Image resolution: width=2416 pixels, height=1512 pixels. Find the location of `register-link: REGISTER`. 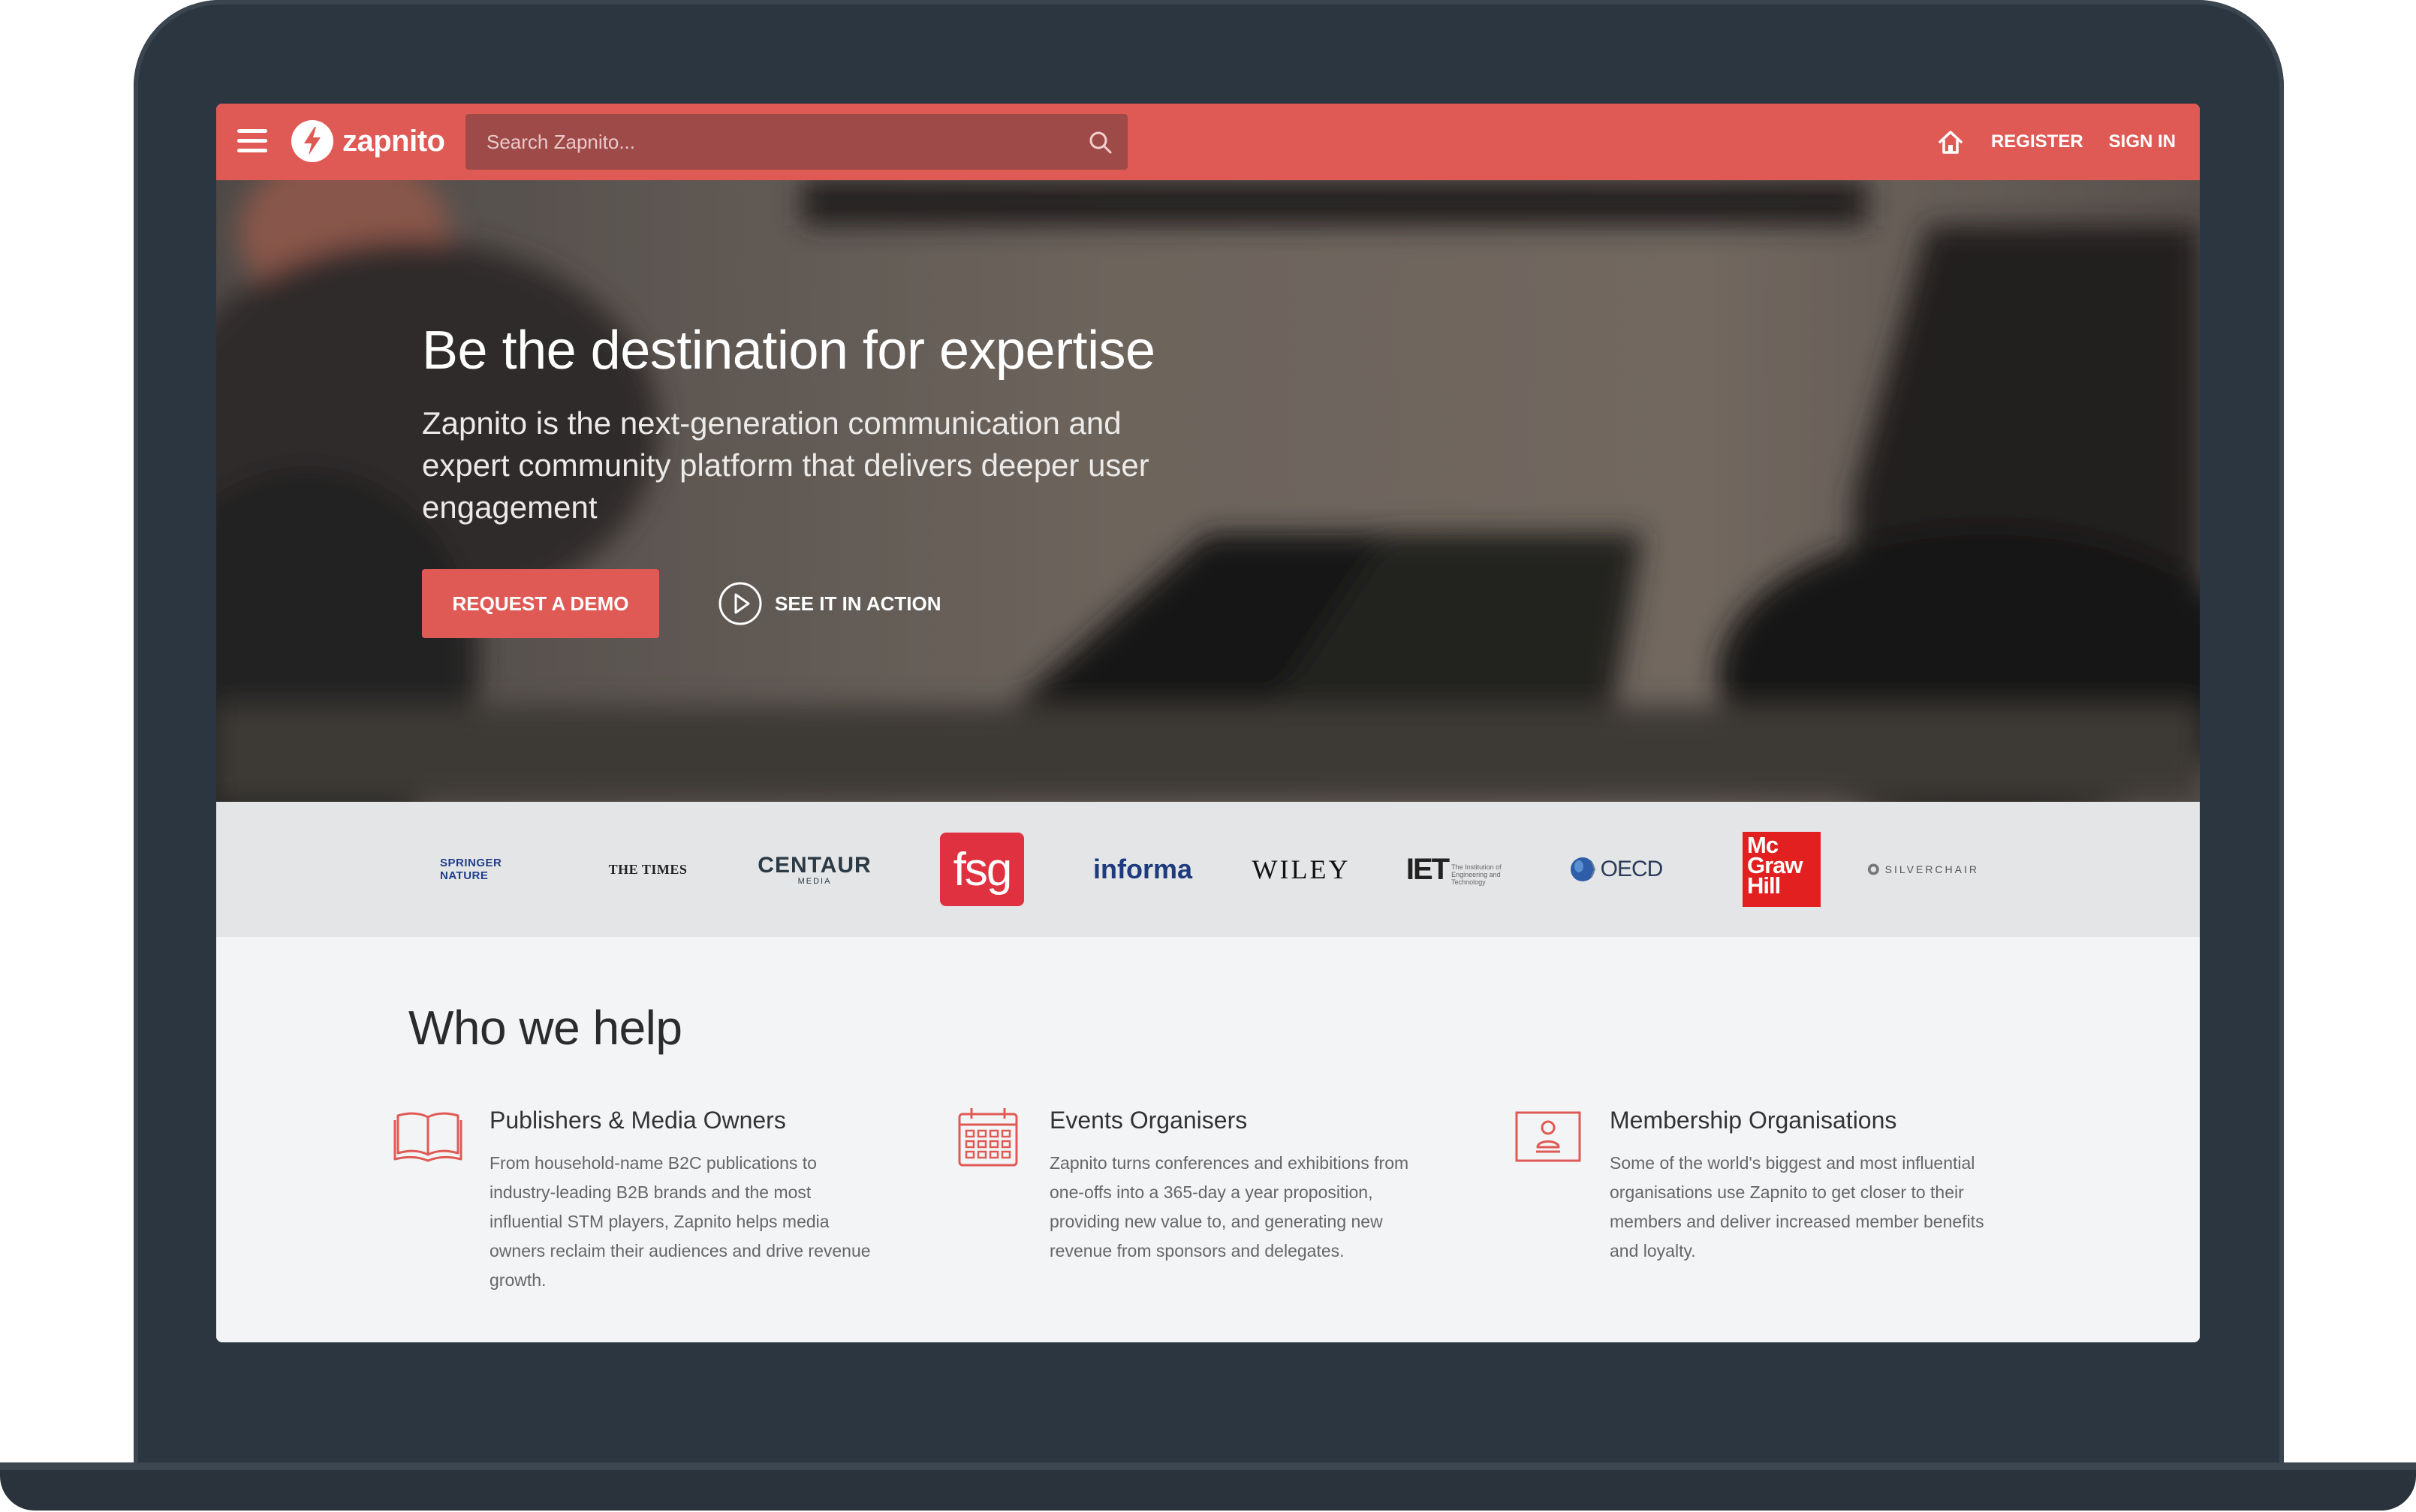

register-link: REGISTER is located at coordinates (2037, 141).